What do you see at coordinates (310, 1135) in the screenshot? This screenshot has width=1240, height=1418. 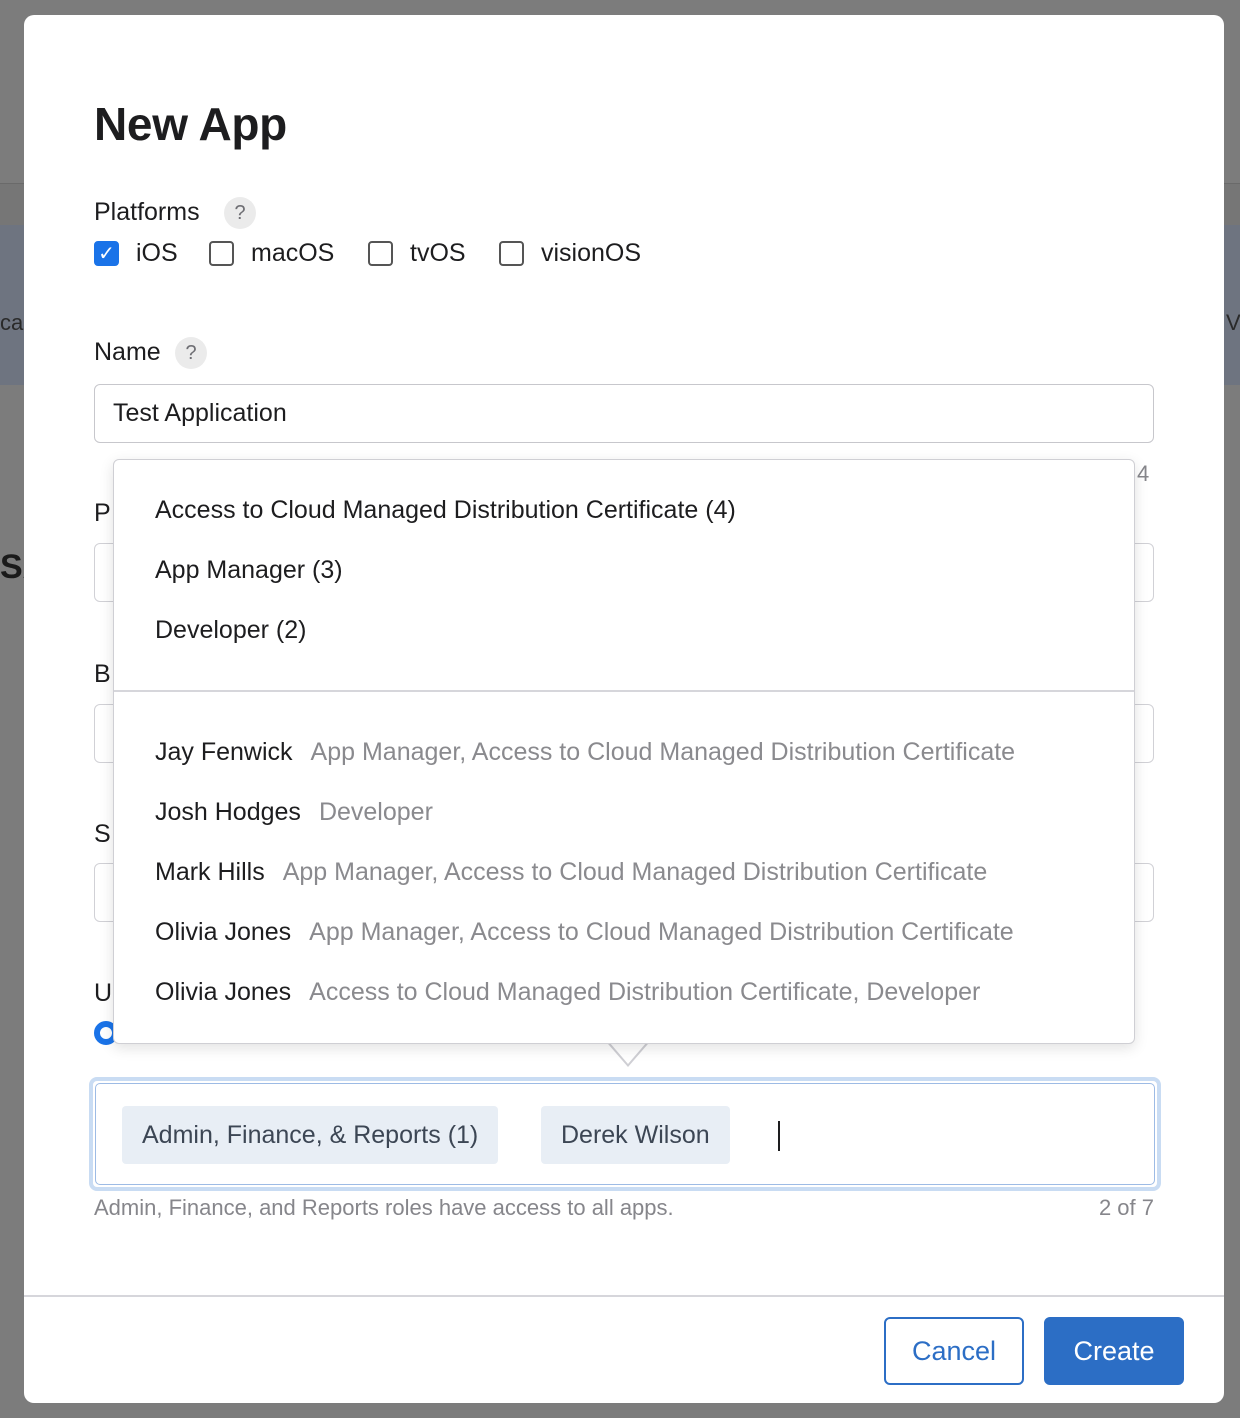 I see `token-admin-finance-reports: Admin, Finance, & Reports (1)` at bounding box center [310, 1135].